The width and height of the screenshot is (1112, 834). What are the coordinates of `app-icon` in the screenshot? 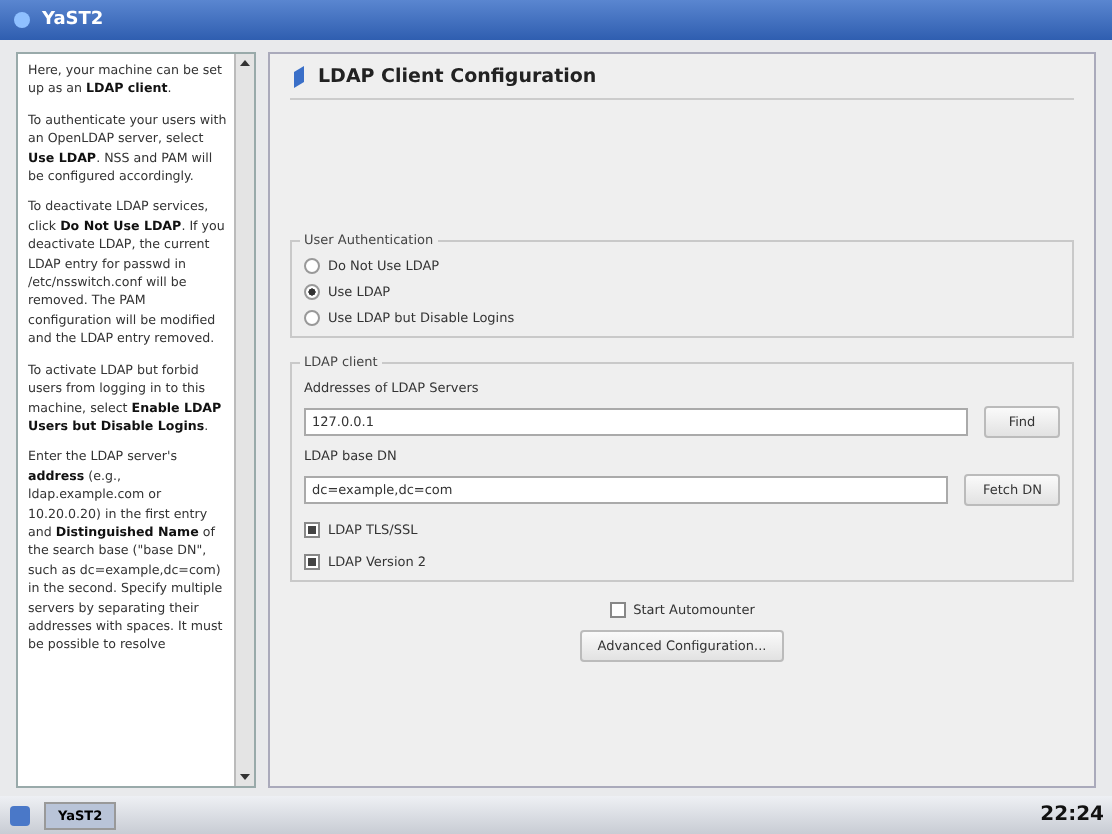 It's located at (22, 20).